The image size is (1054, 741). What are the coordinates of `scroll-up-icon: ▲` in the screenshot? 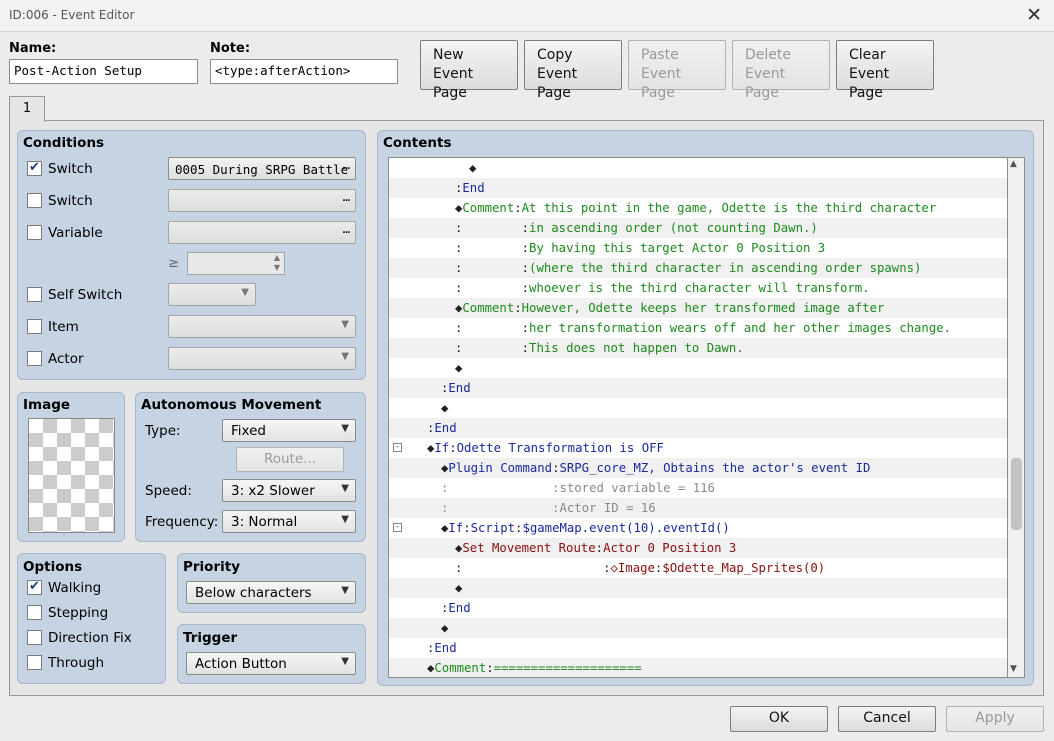 It's located at (1013, 164).